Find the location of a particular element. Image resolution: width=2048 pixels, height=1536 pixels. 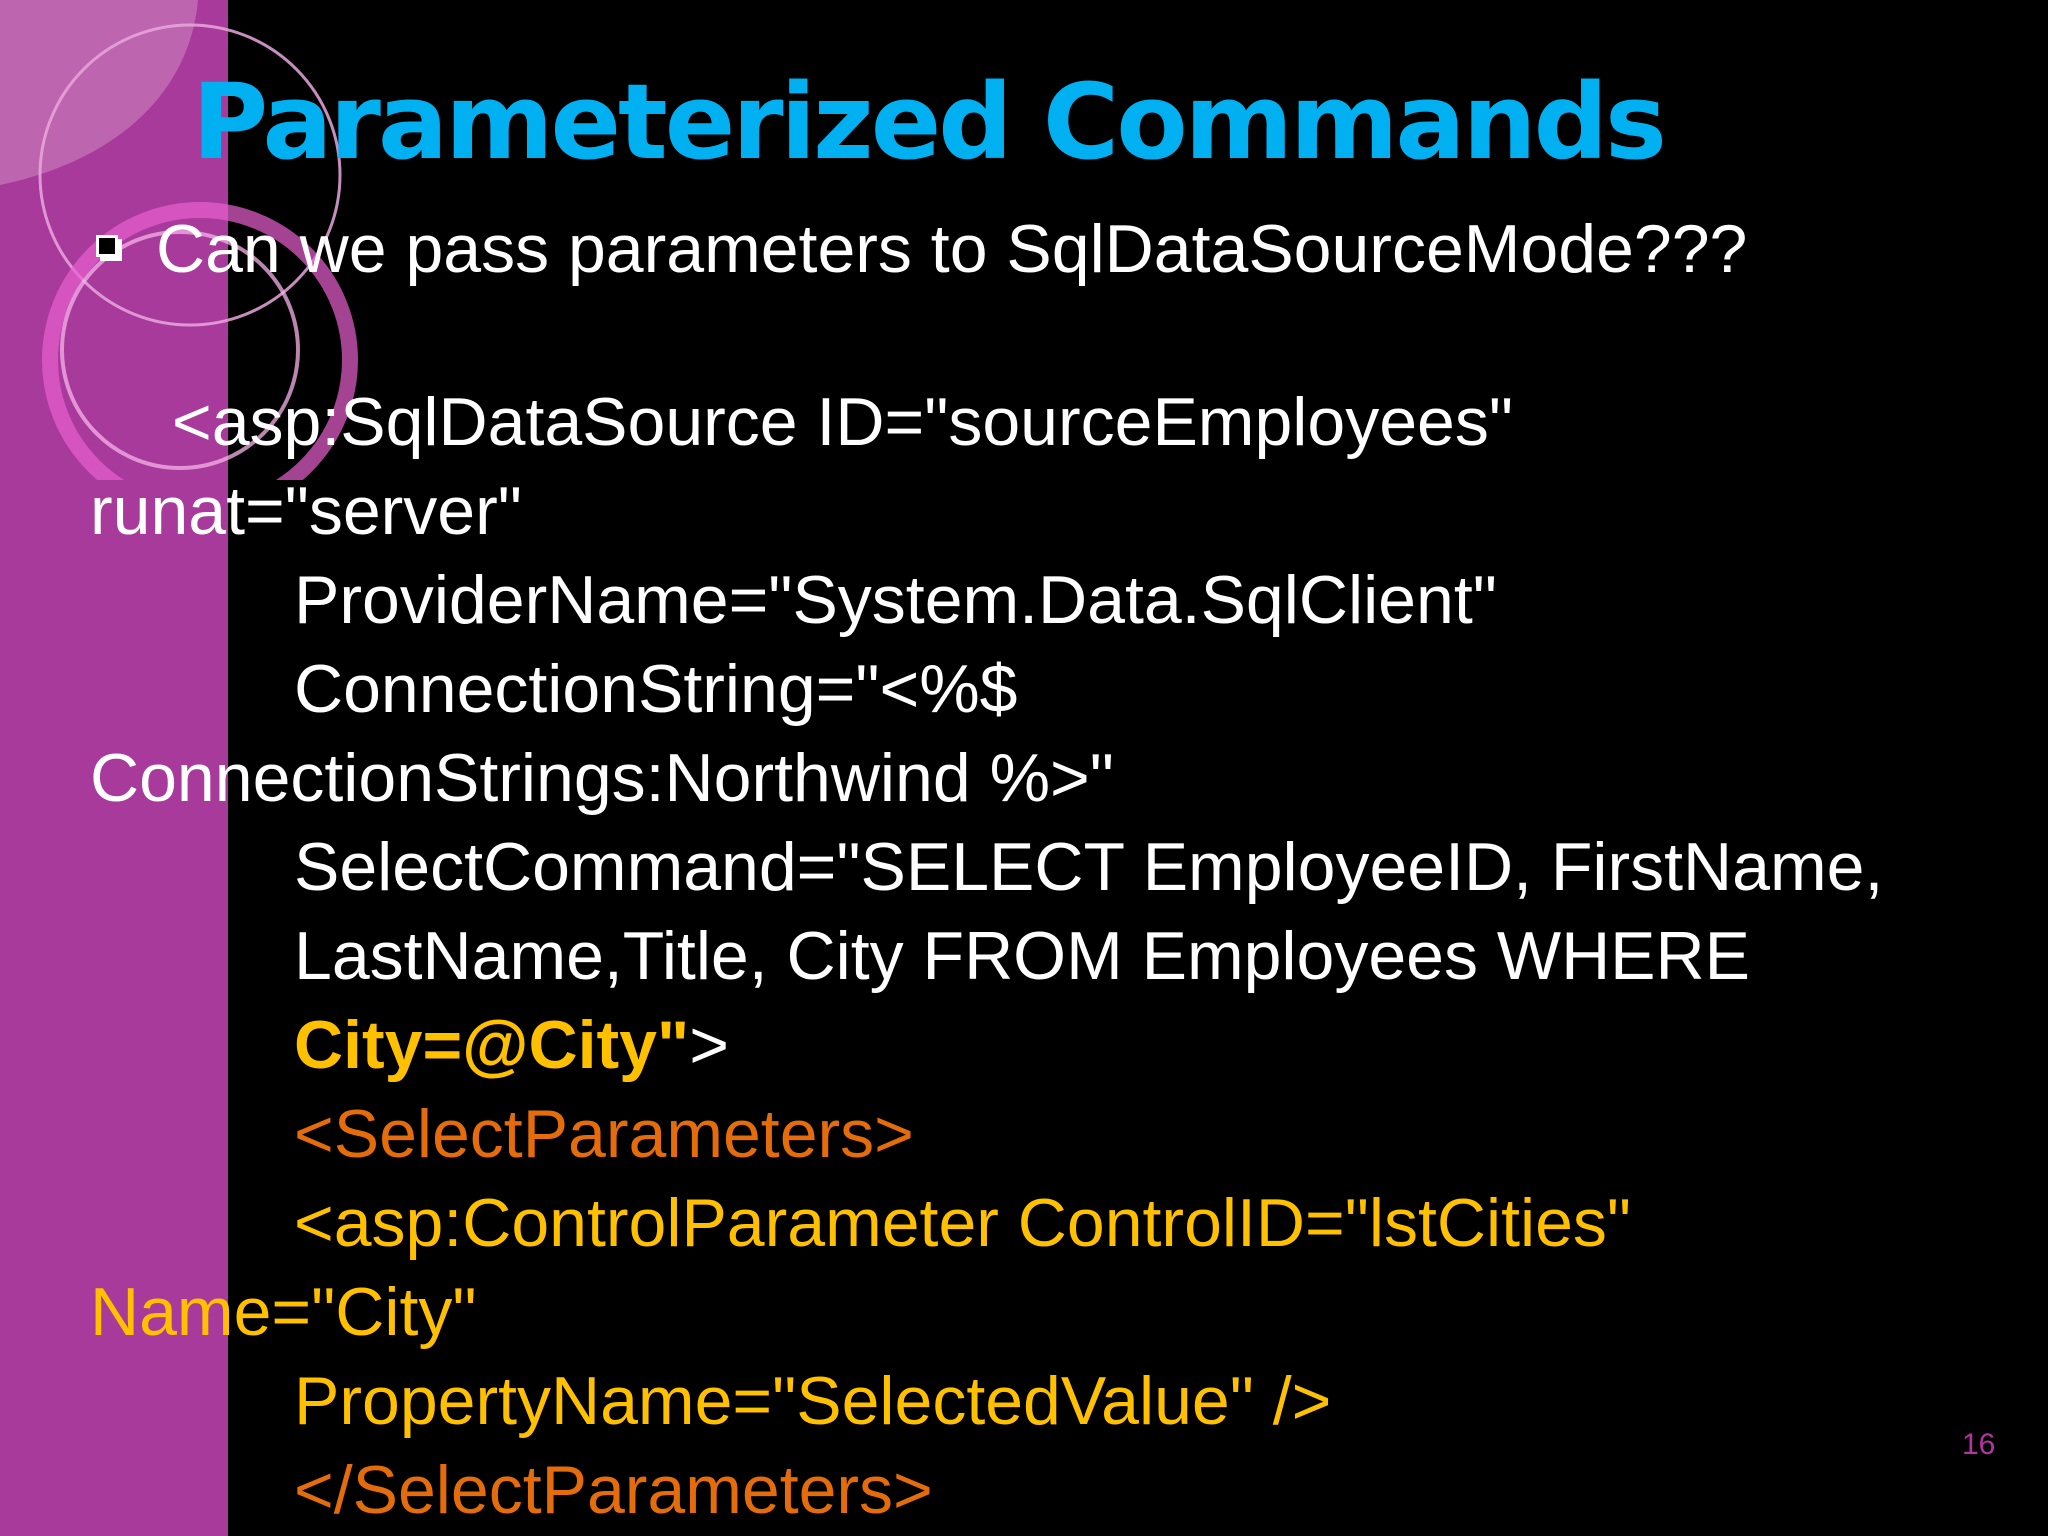

code-line: runat="server" is located at coordinates (306, 511).